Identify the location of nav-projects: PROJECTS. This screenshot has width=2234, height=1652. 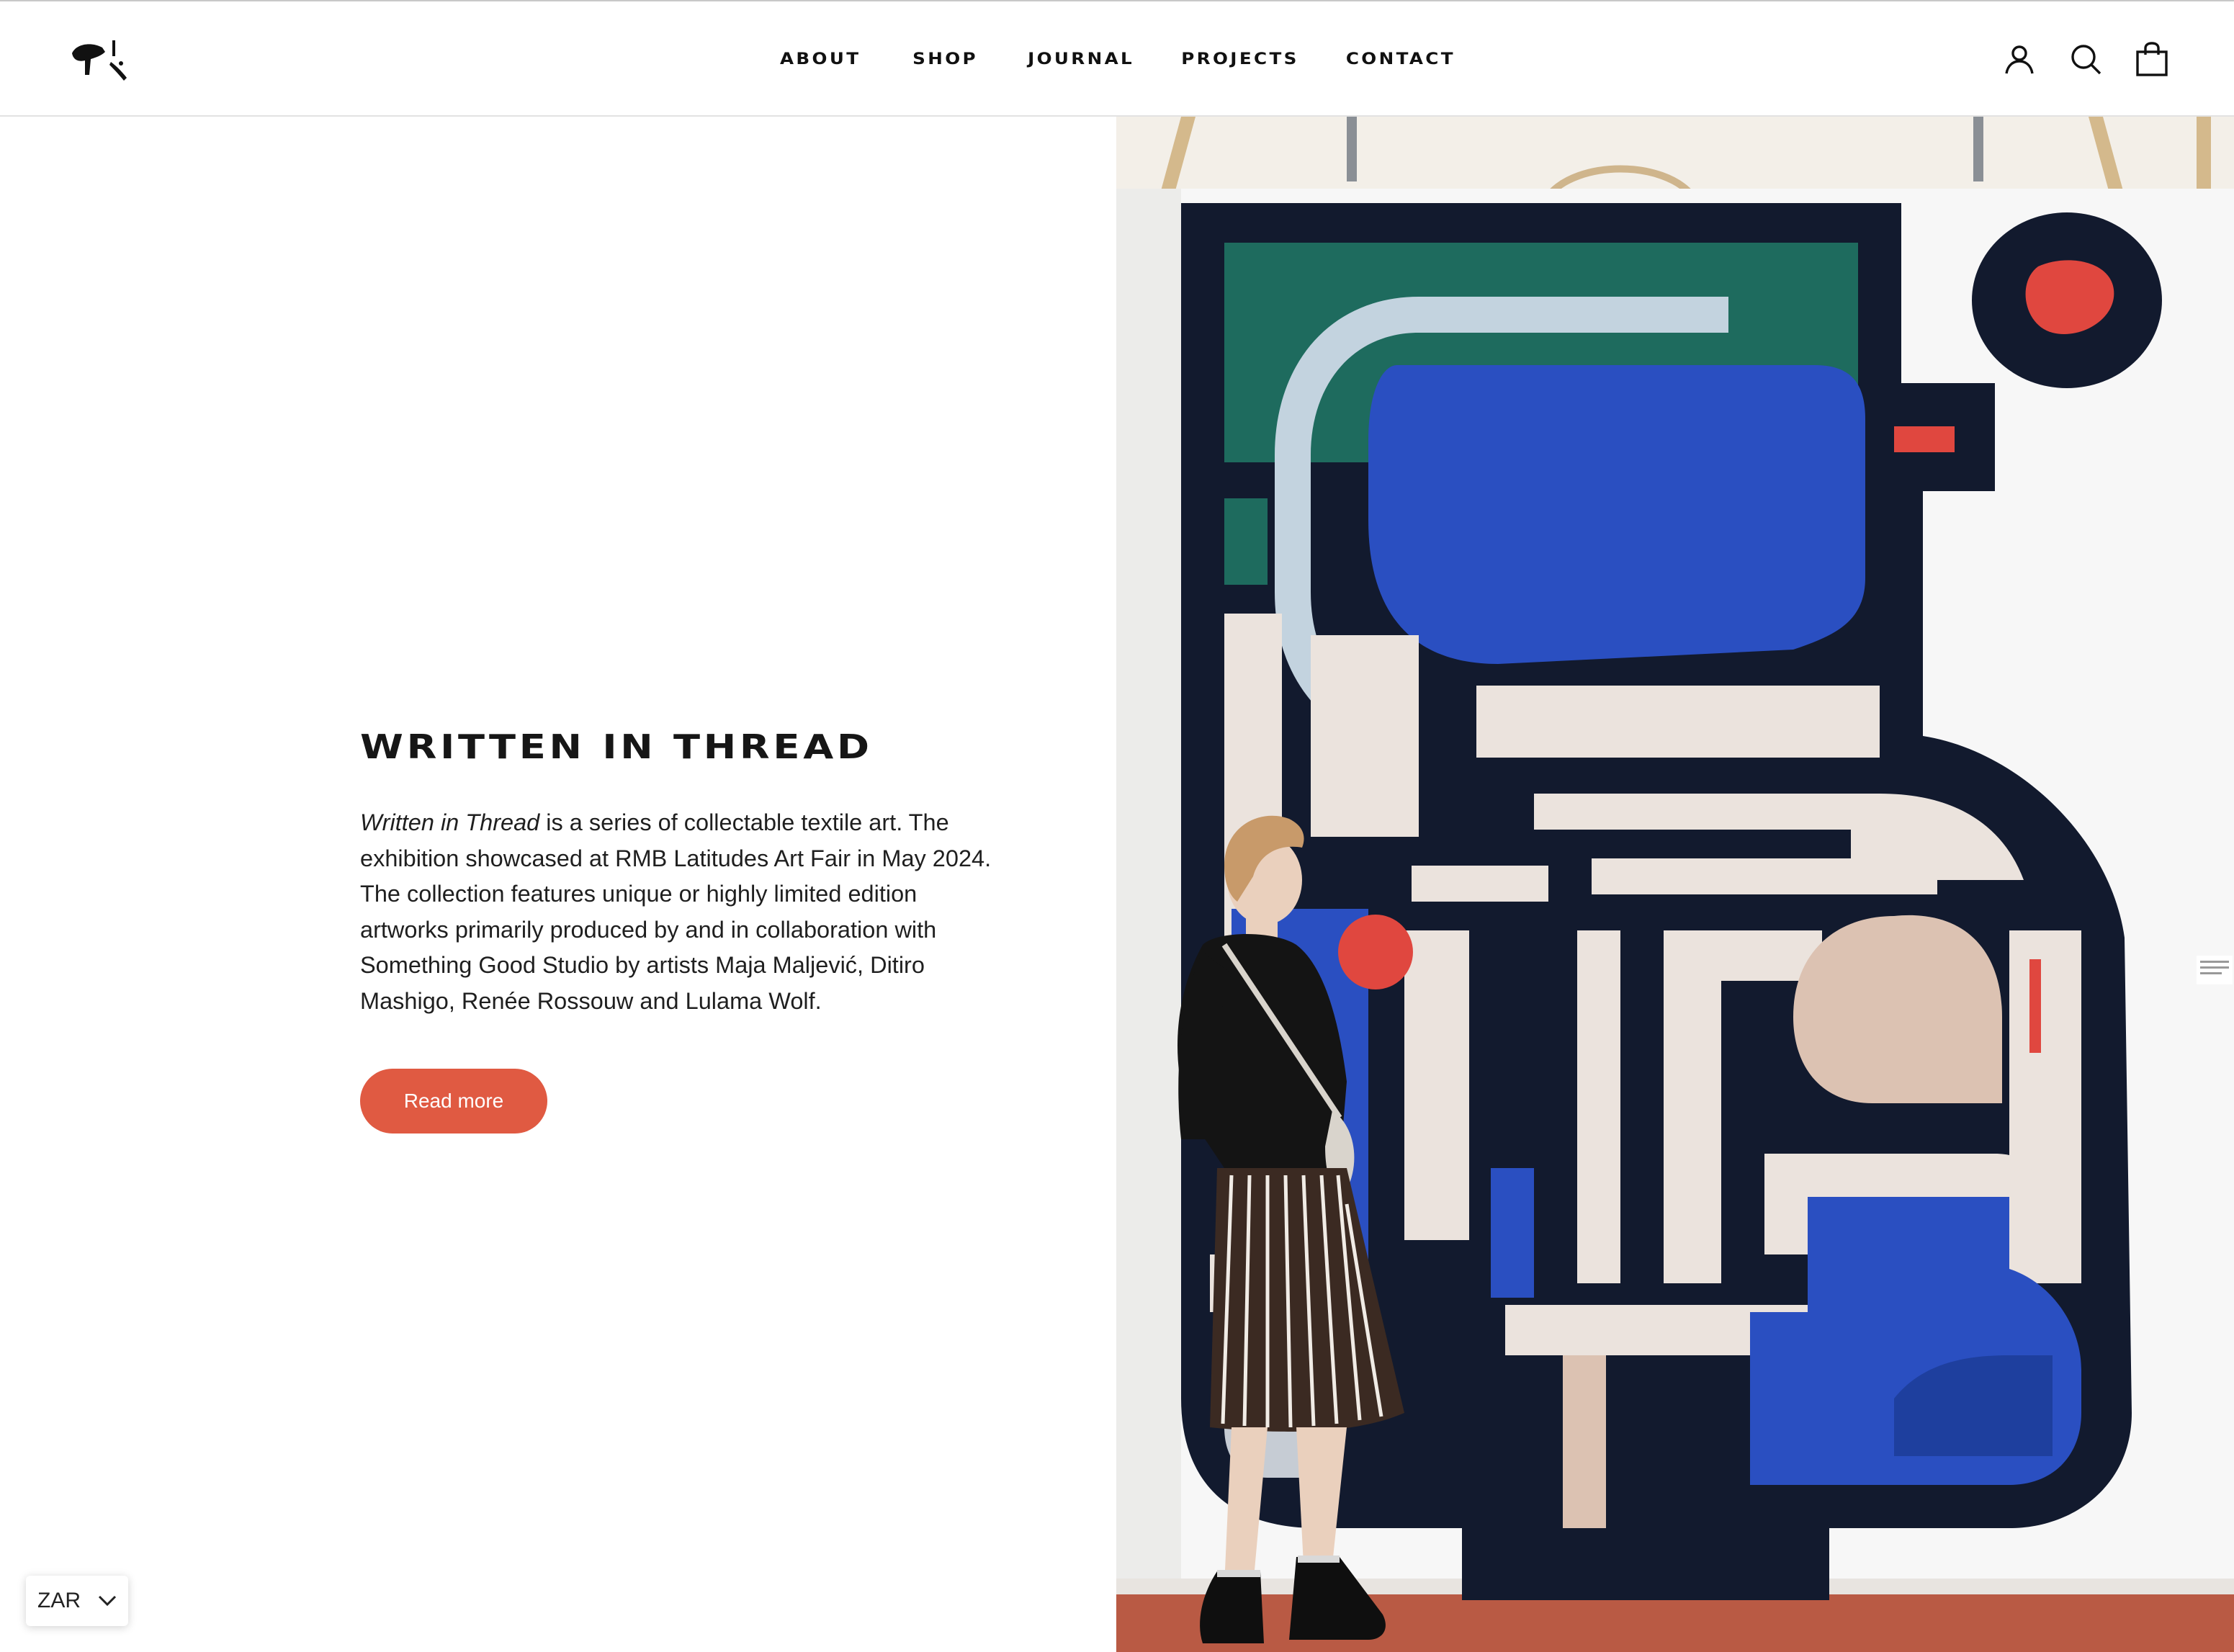
(1240, 59).